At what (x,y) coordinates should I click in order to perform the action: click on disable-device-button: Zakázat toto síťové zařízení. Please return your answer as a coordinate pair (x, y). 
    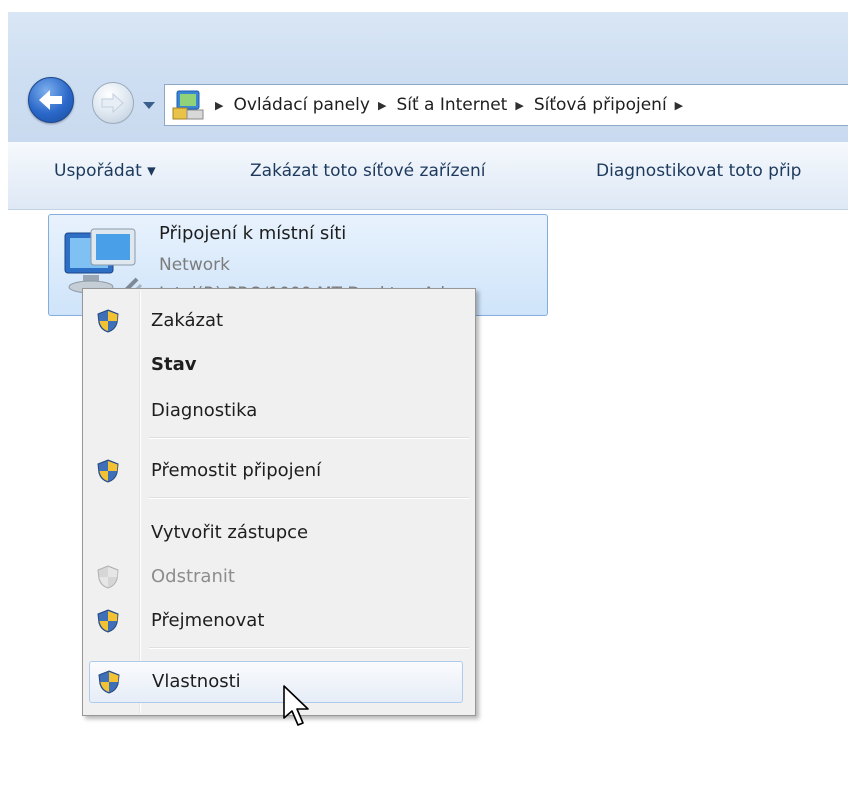
    Looking at the image, I should click on (367, 171).